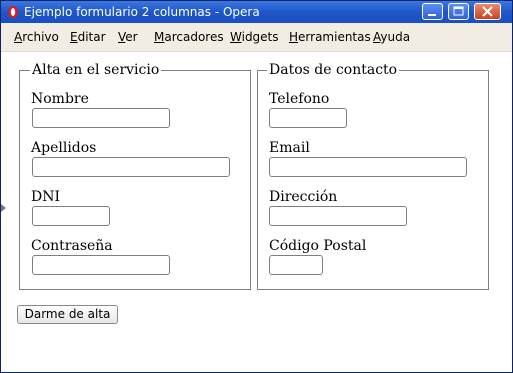 This screenshot has width=513, height=373. I want to click on window-title: Ejemplo formulario 2 columnas - Opera, so click(142, 12).